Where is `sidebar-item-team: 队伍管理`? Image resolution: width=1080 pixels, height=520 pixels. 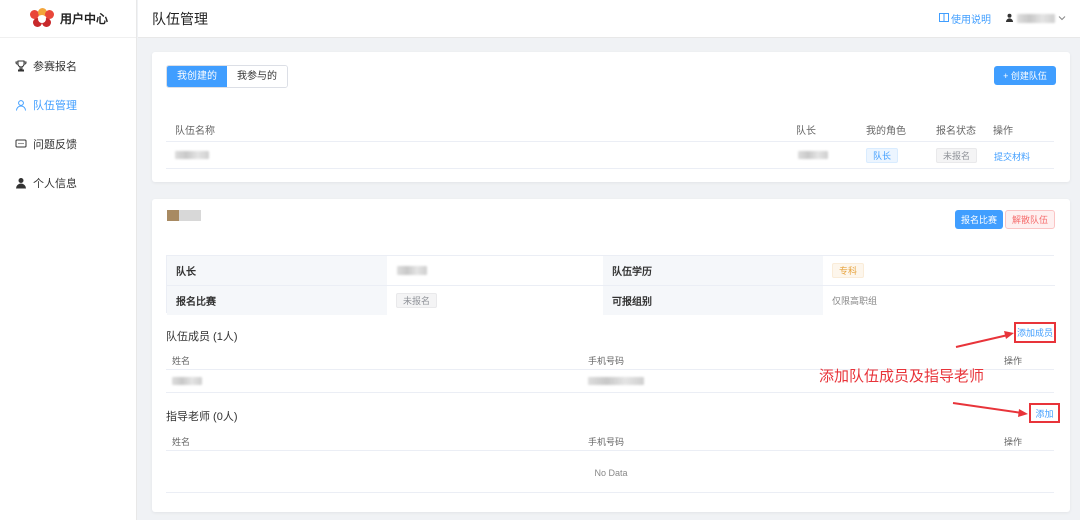
sidebar-item-team: 队伍管理 is located at coordinates (68, 104).